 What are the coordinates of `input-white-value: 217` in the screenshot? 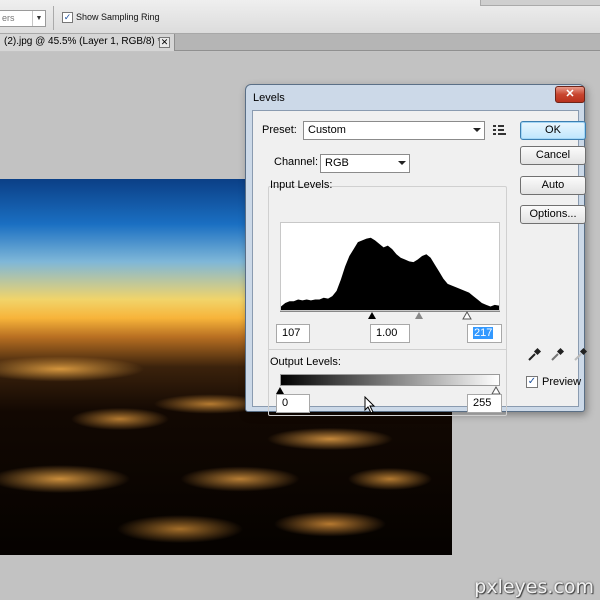 It's located at (483, 333).